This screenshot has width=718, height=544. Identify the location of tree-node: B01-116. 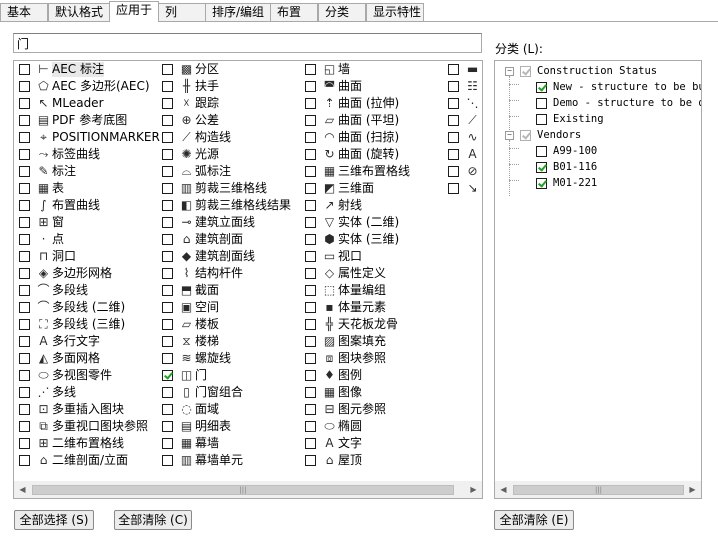
(598, 167).